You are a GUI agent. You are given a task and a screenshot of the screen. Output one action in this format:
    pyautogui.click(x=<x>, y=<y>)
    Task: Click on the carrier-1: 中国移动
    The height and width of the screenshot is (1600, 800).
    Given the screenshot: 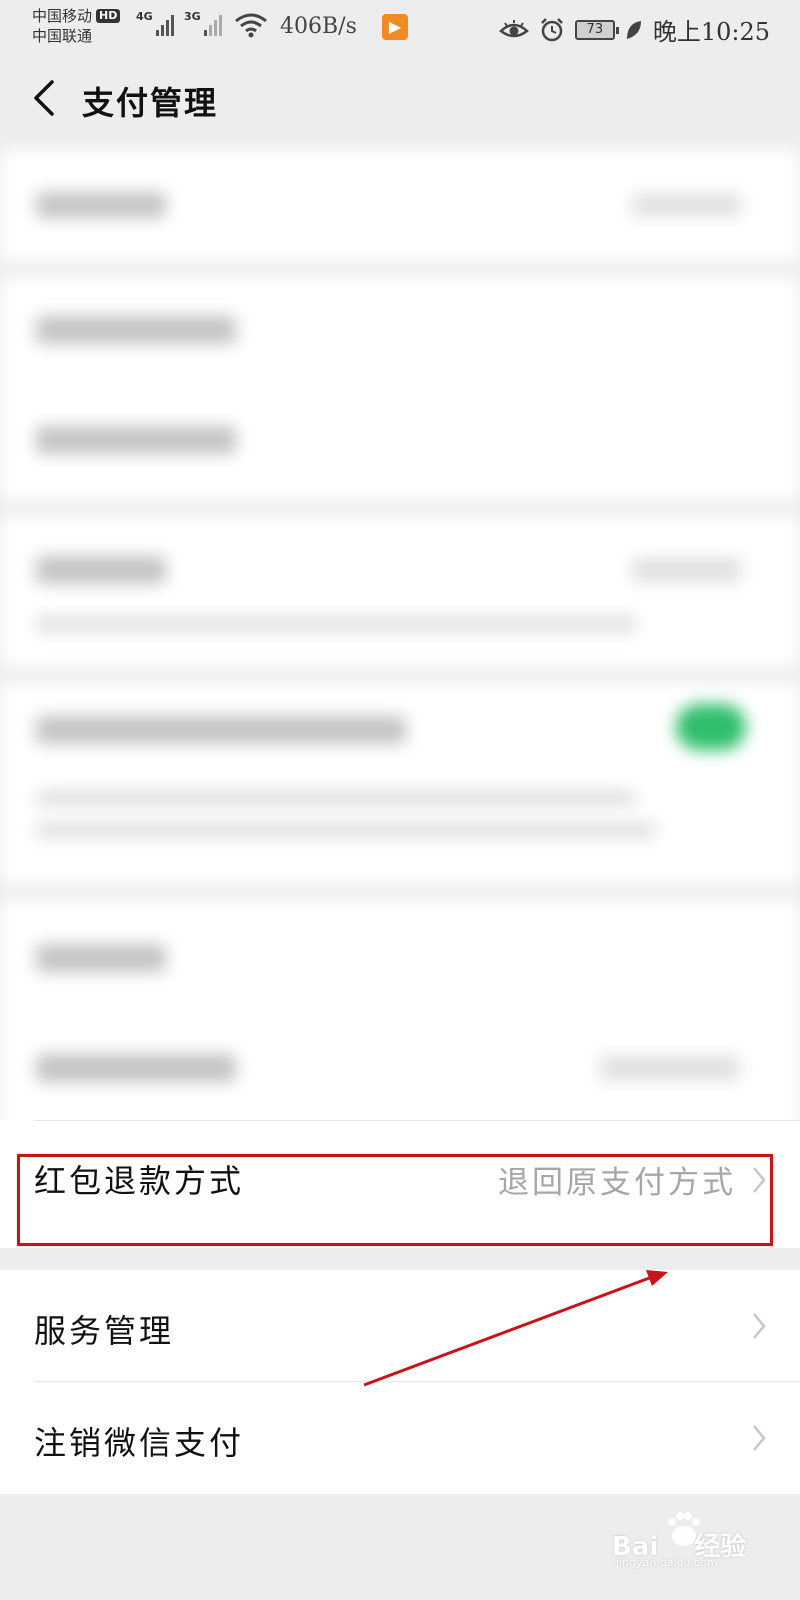 What is the action you would take?
    pyautogui.click(x=62, y=16)
    